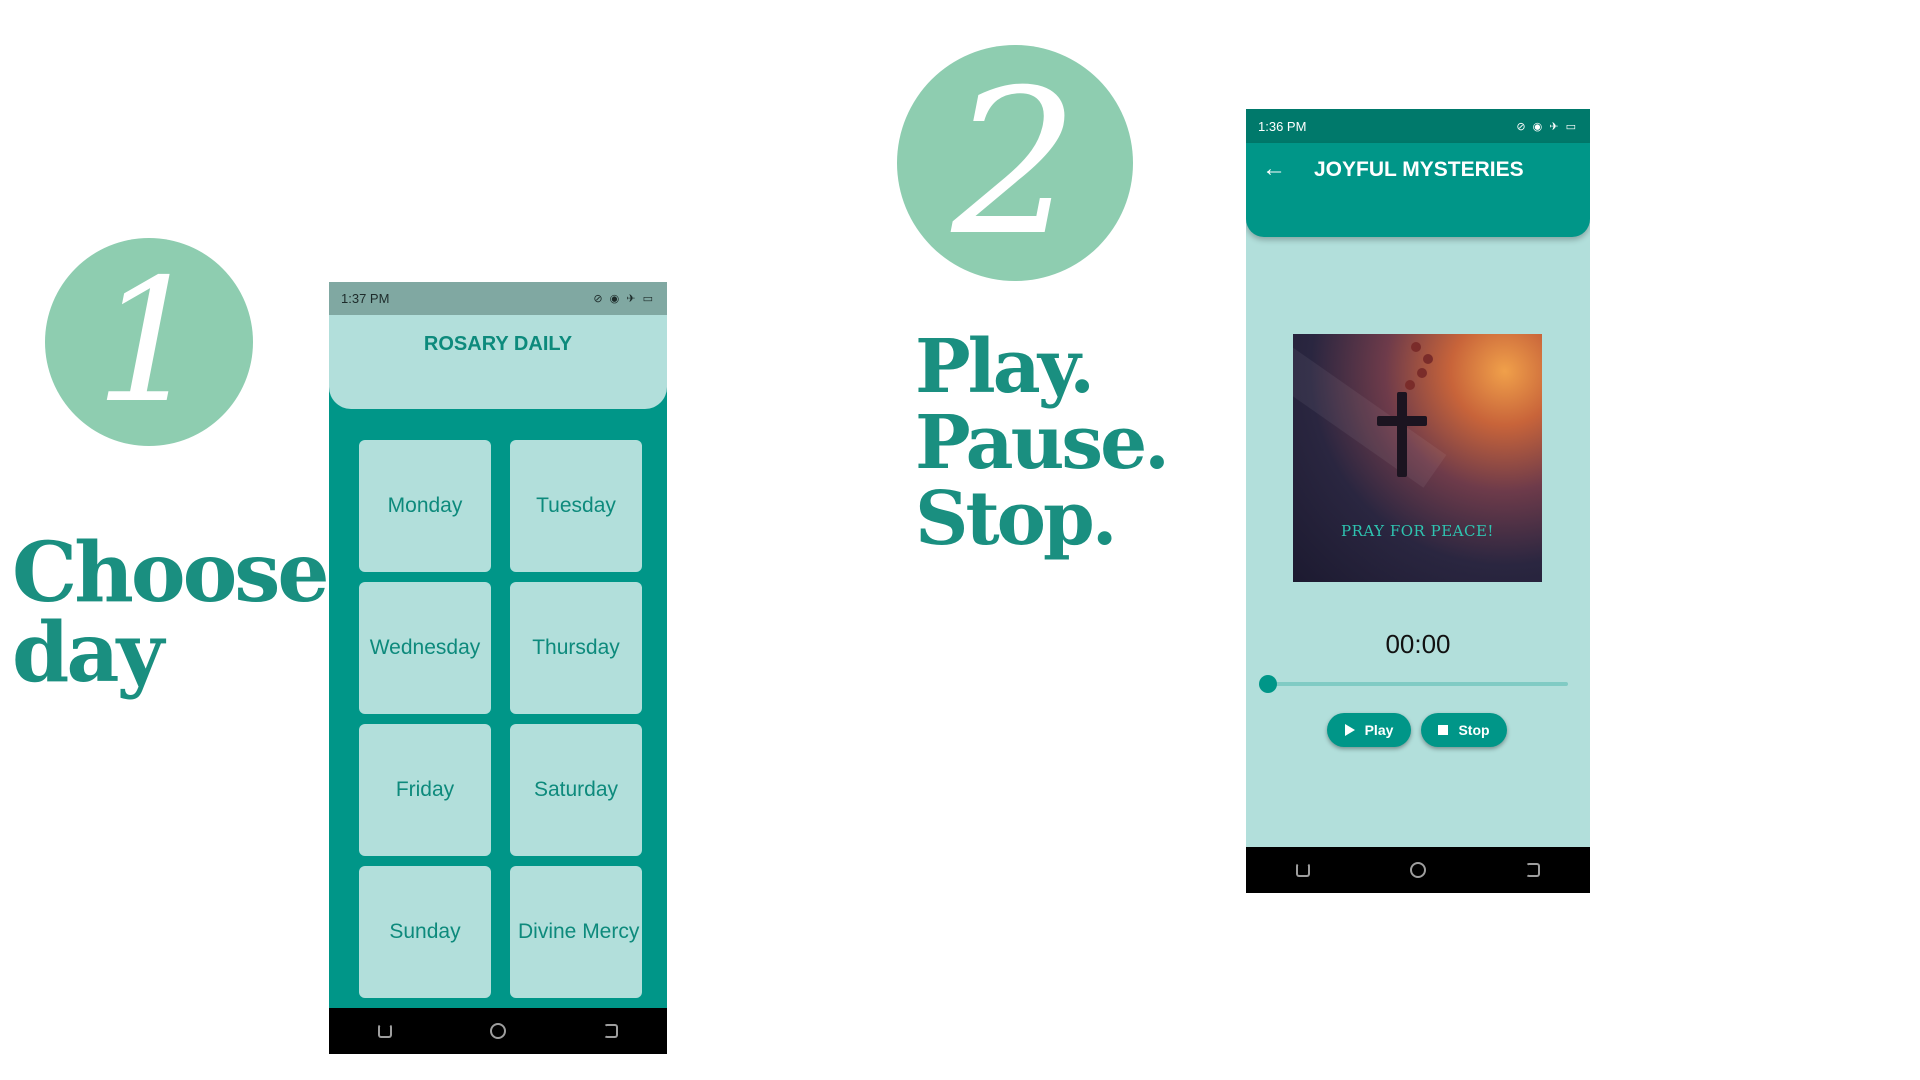  What do you see at coordinates (1016, 519) in the screenshot?
I see `headline-line: Stop.` at bounding box center [1016, 519].